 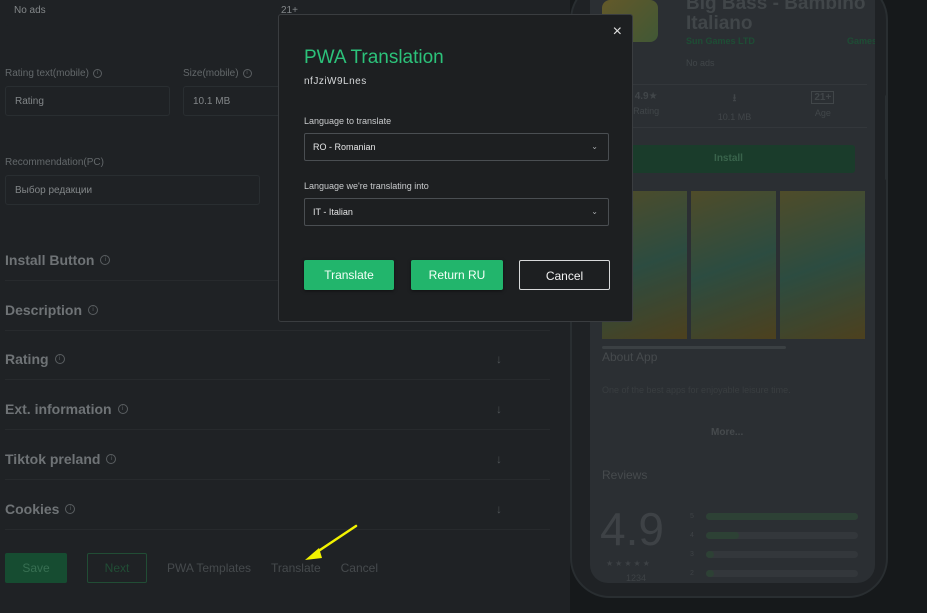 What do you see at coordinates (456, 147) in the screenshot?
I see `source-language-select: RO - Romanian ⌄` at bounding box center [456, 147].